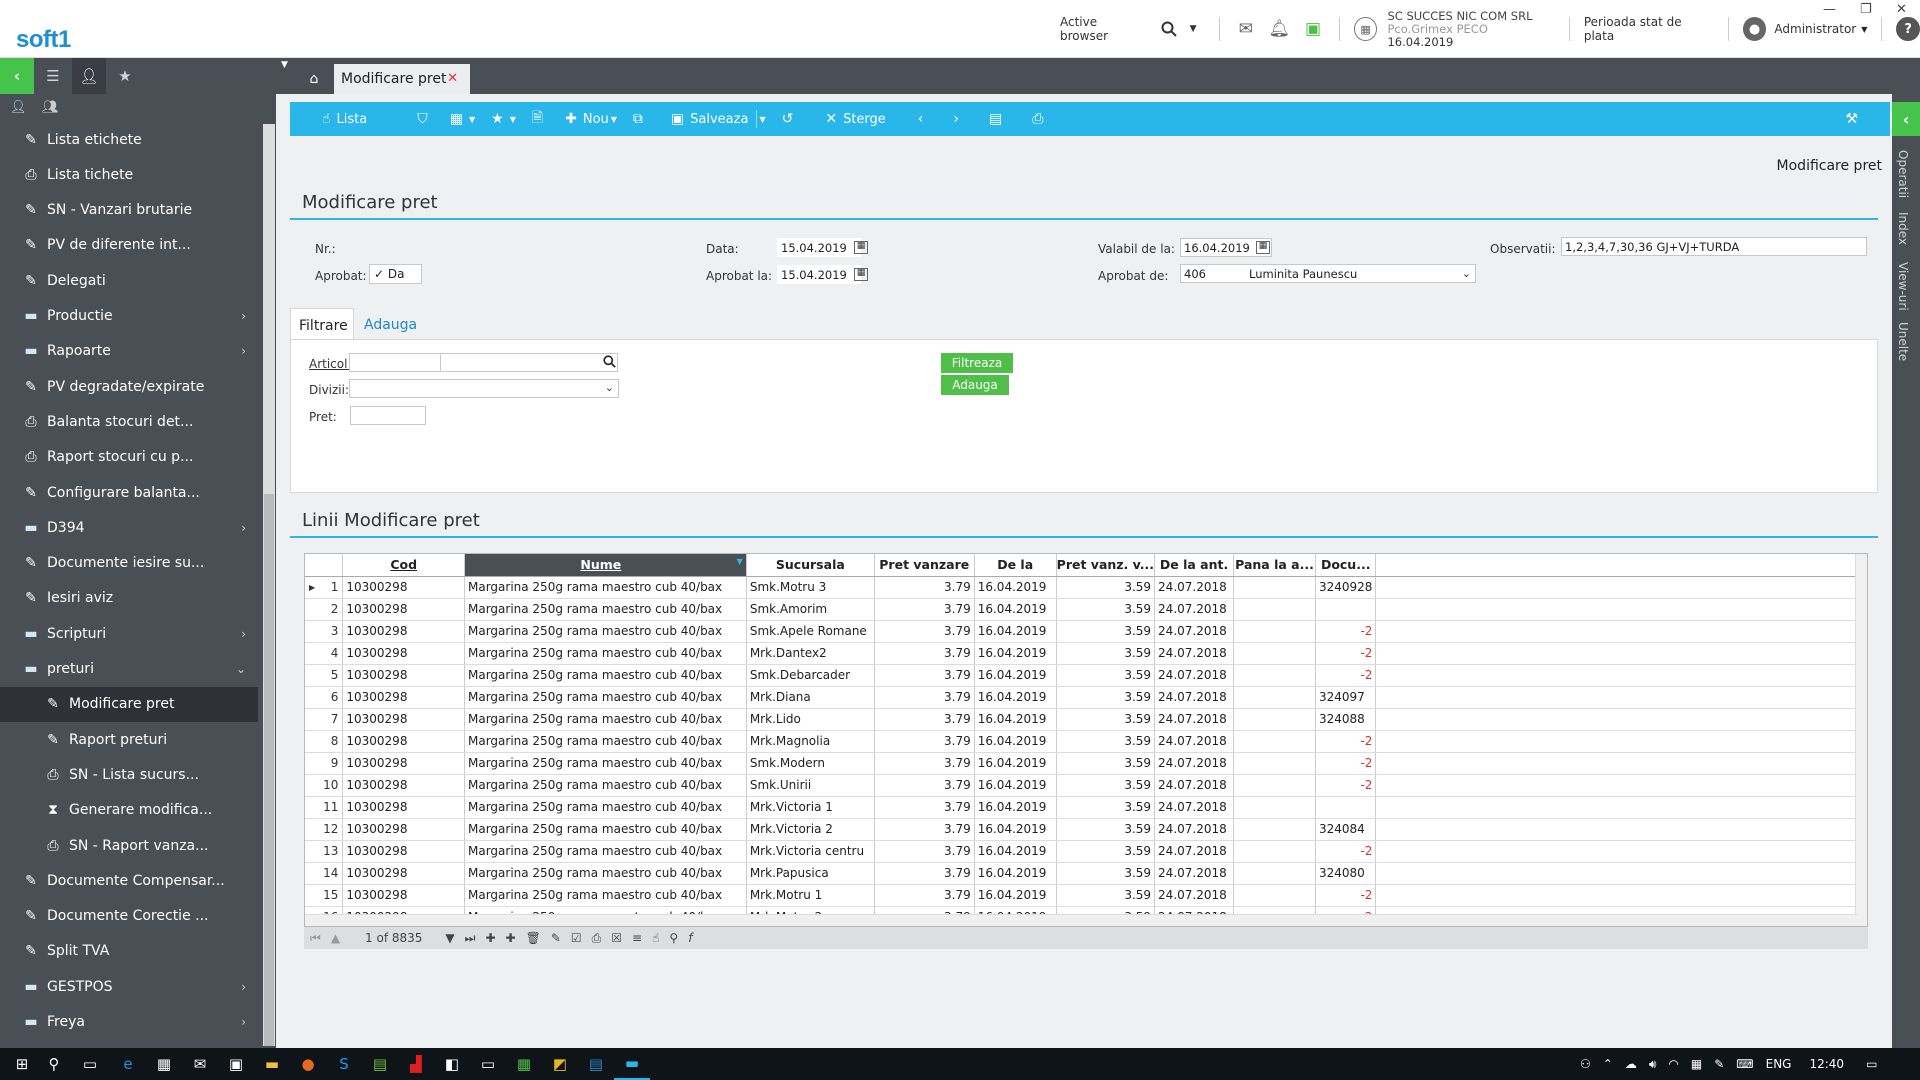 This screenshot has width=1920, height=1080. I want to click on active-browser-label: Active browser, so click(1104, 29).